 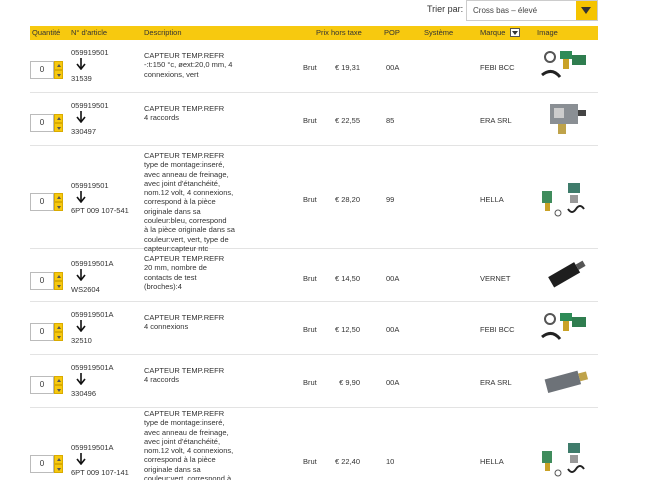 I want to click on header-description: Description, so click(x=163, y=32).